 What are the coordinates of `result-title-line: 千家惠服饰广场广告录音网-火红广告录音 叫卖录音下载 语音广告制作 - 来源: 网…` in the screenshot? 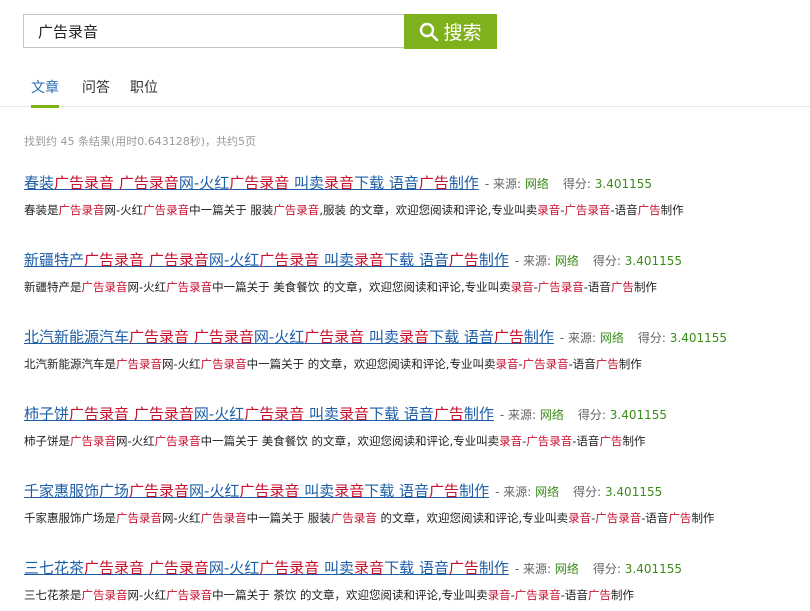 It's located at (369, 490).